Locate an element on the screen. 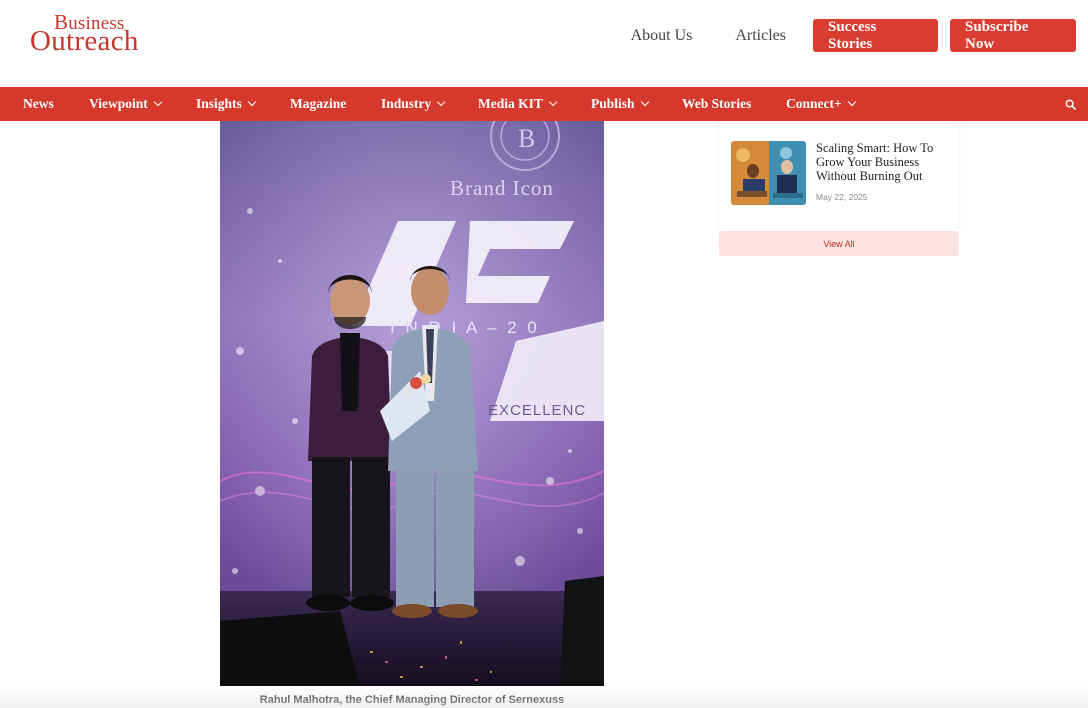  logo-outreach: Outreach is located at coordinates (84, 41).